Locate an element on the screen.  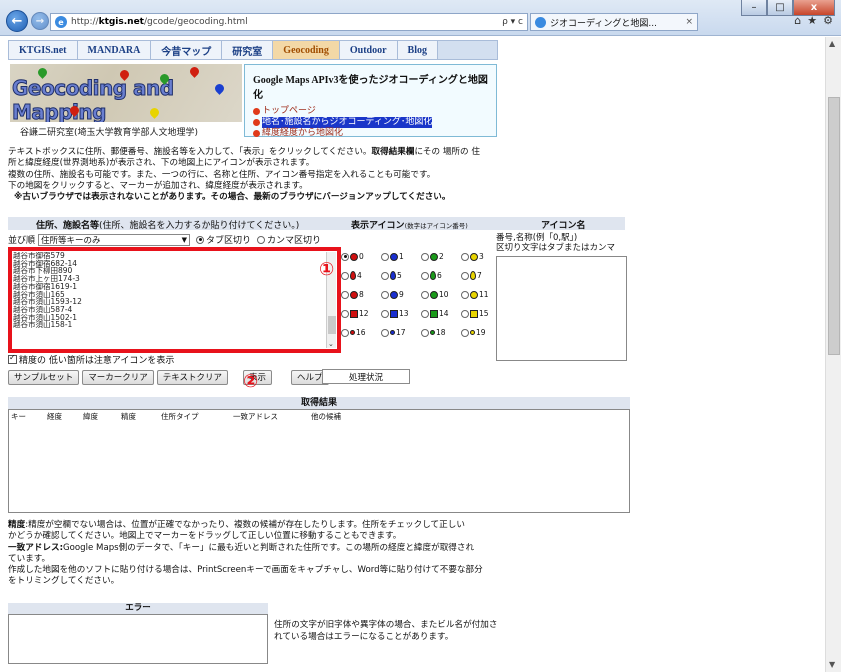
nav-tab-2: 今昔マップ is located at coordinates (187, 50).